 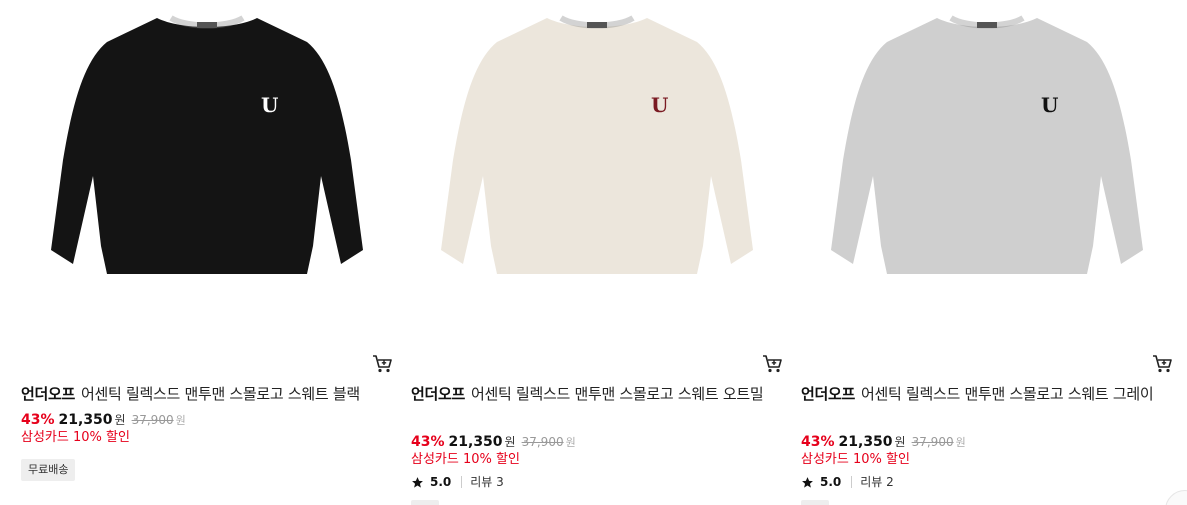 What do you see at coordinates (457, 482) in the screenshot?
I see `rating-review-row: 5.0 리뷰 3` at bounding box center [457, 482].